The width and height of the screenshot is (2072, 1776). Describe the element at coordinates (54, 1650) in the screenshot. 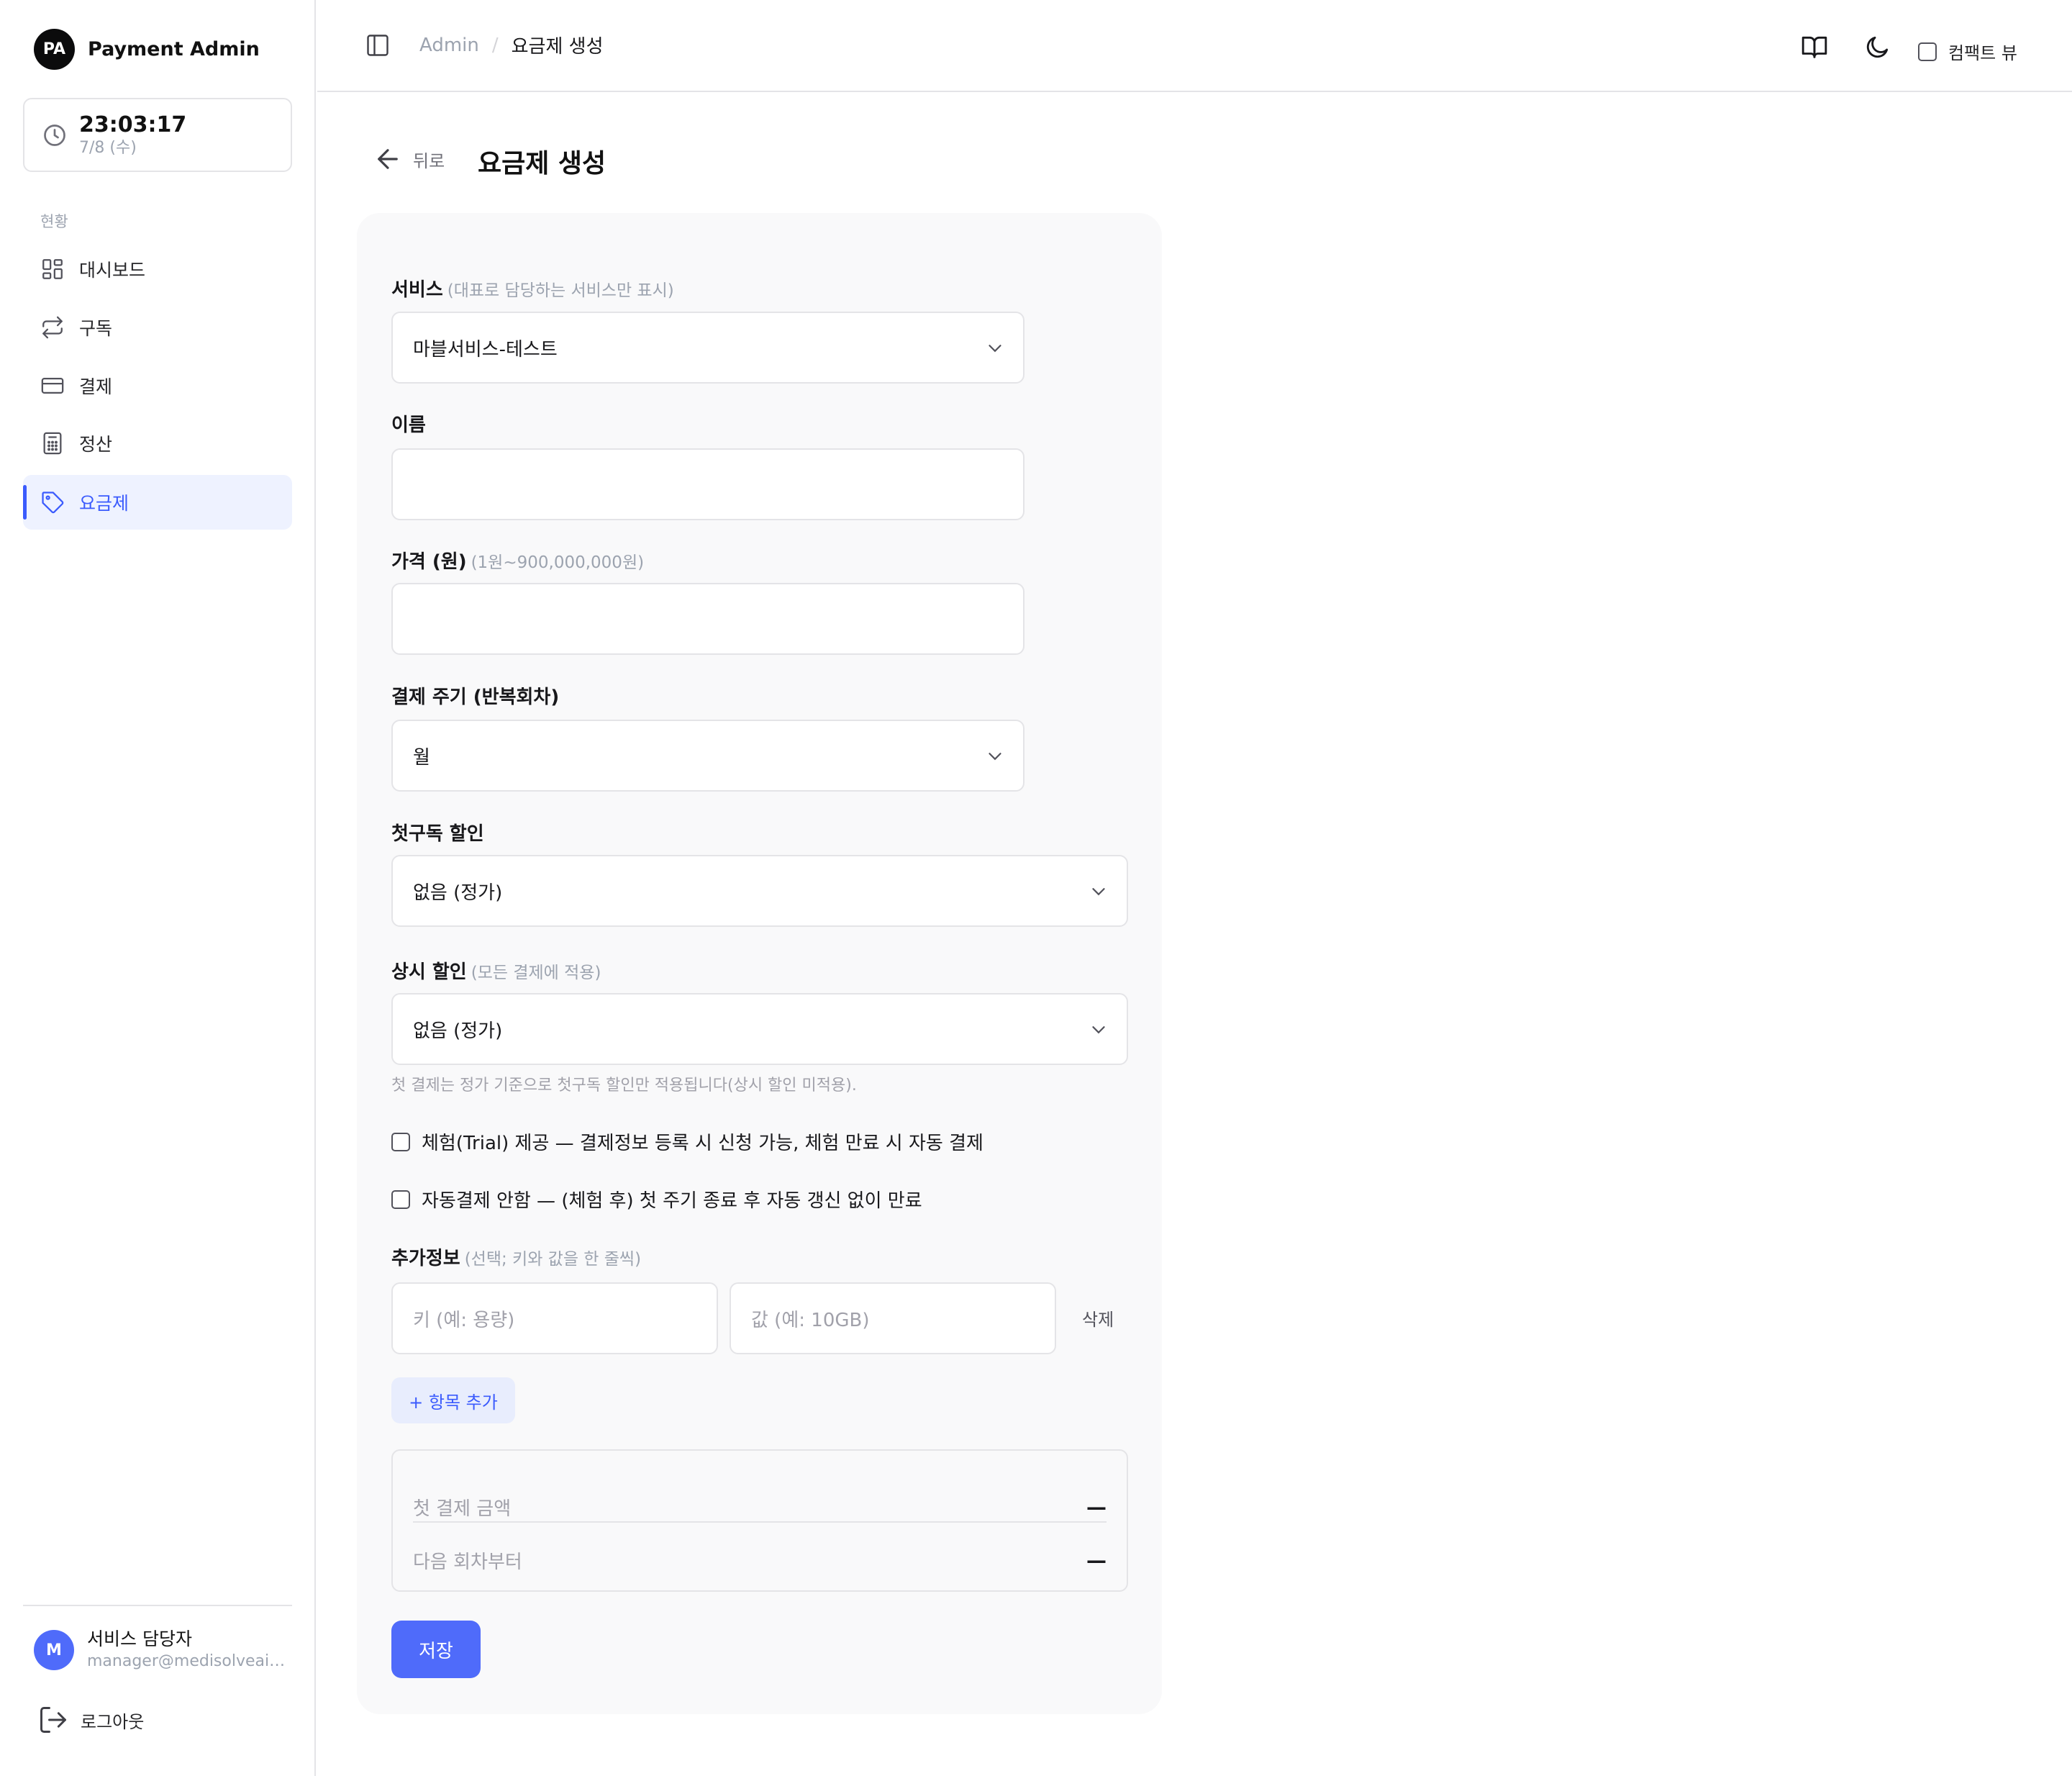

I see `avatar: M` at that location.